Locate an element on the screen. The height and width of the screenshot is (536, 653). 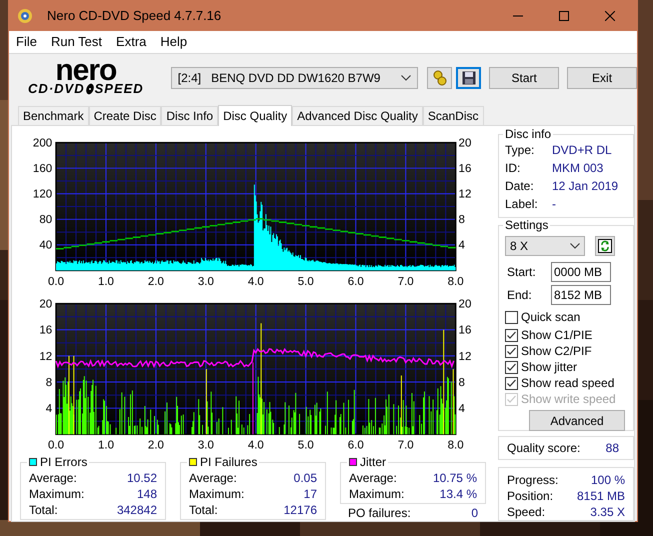
stat-label: PO failures: is located at coordinates (379, 513).